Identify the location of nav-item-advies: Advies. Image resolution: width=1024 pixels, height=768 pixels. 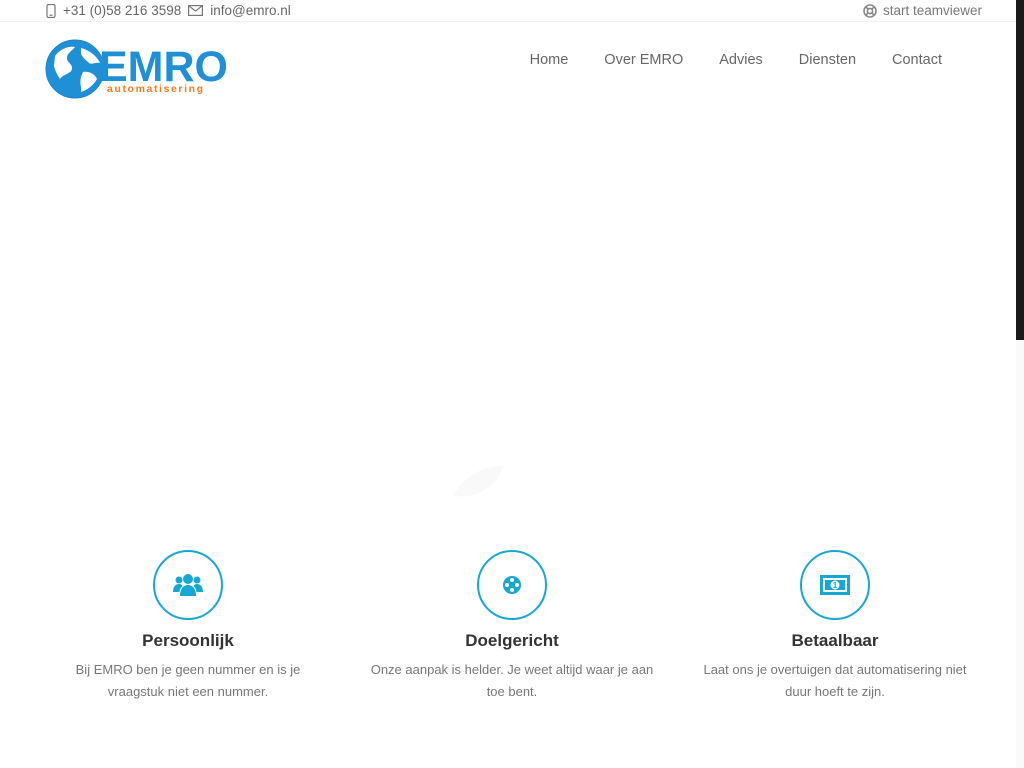
(741, 60).